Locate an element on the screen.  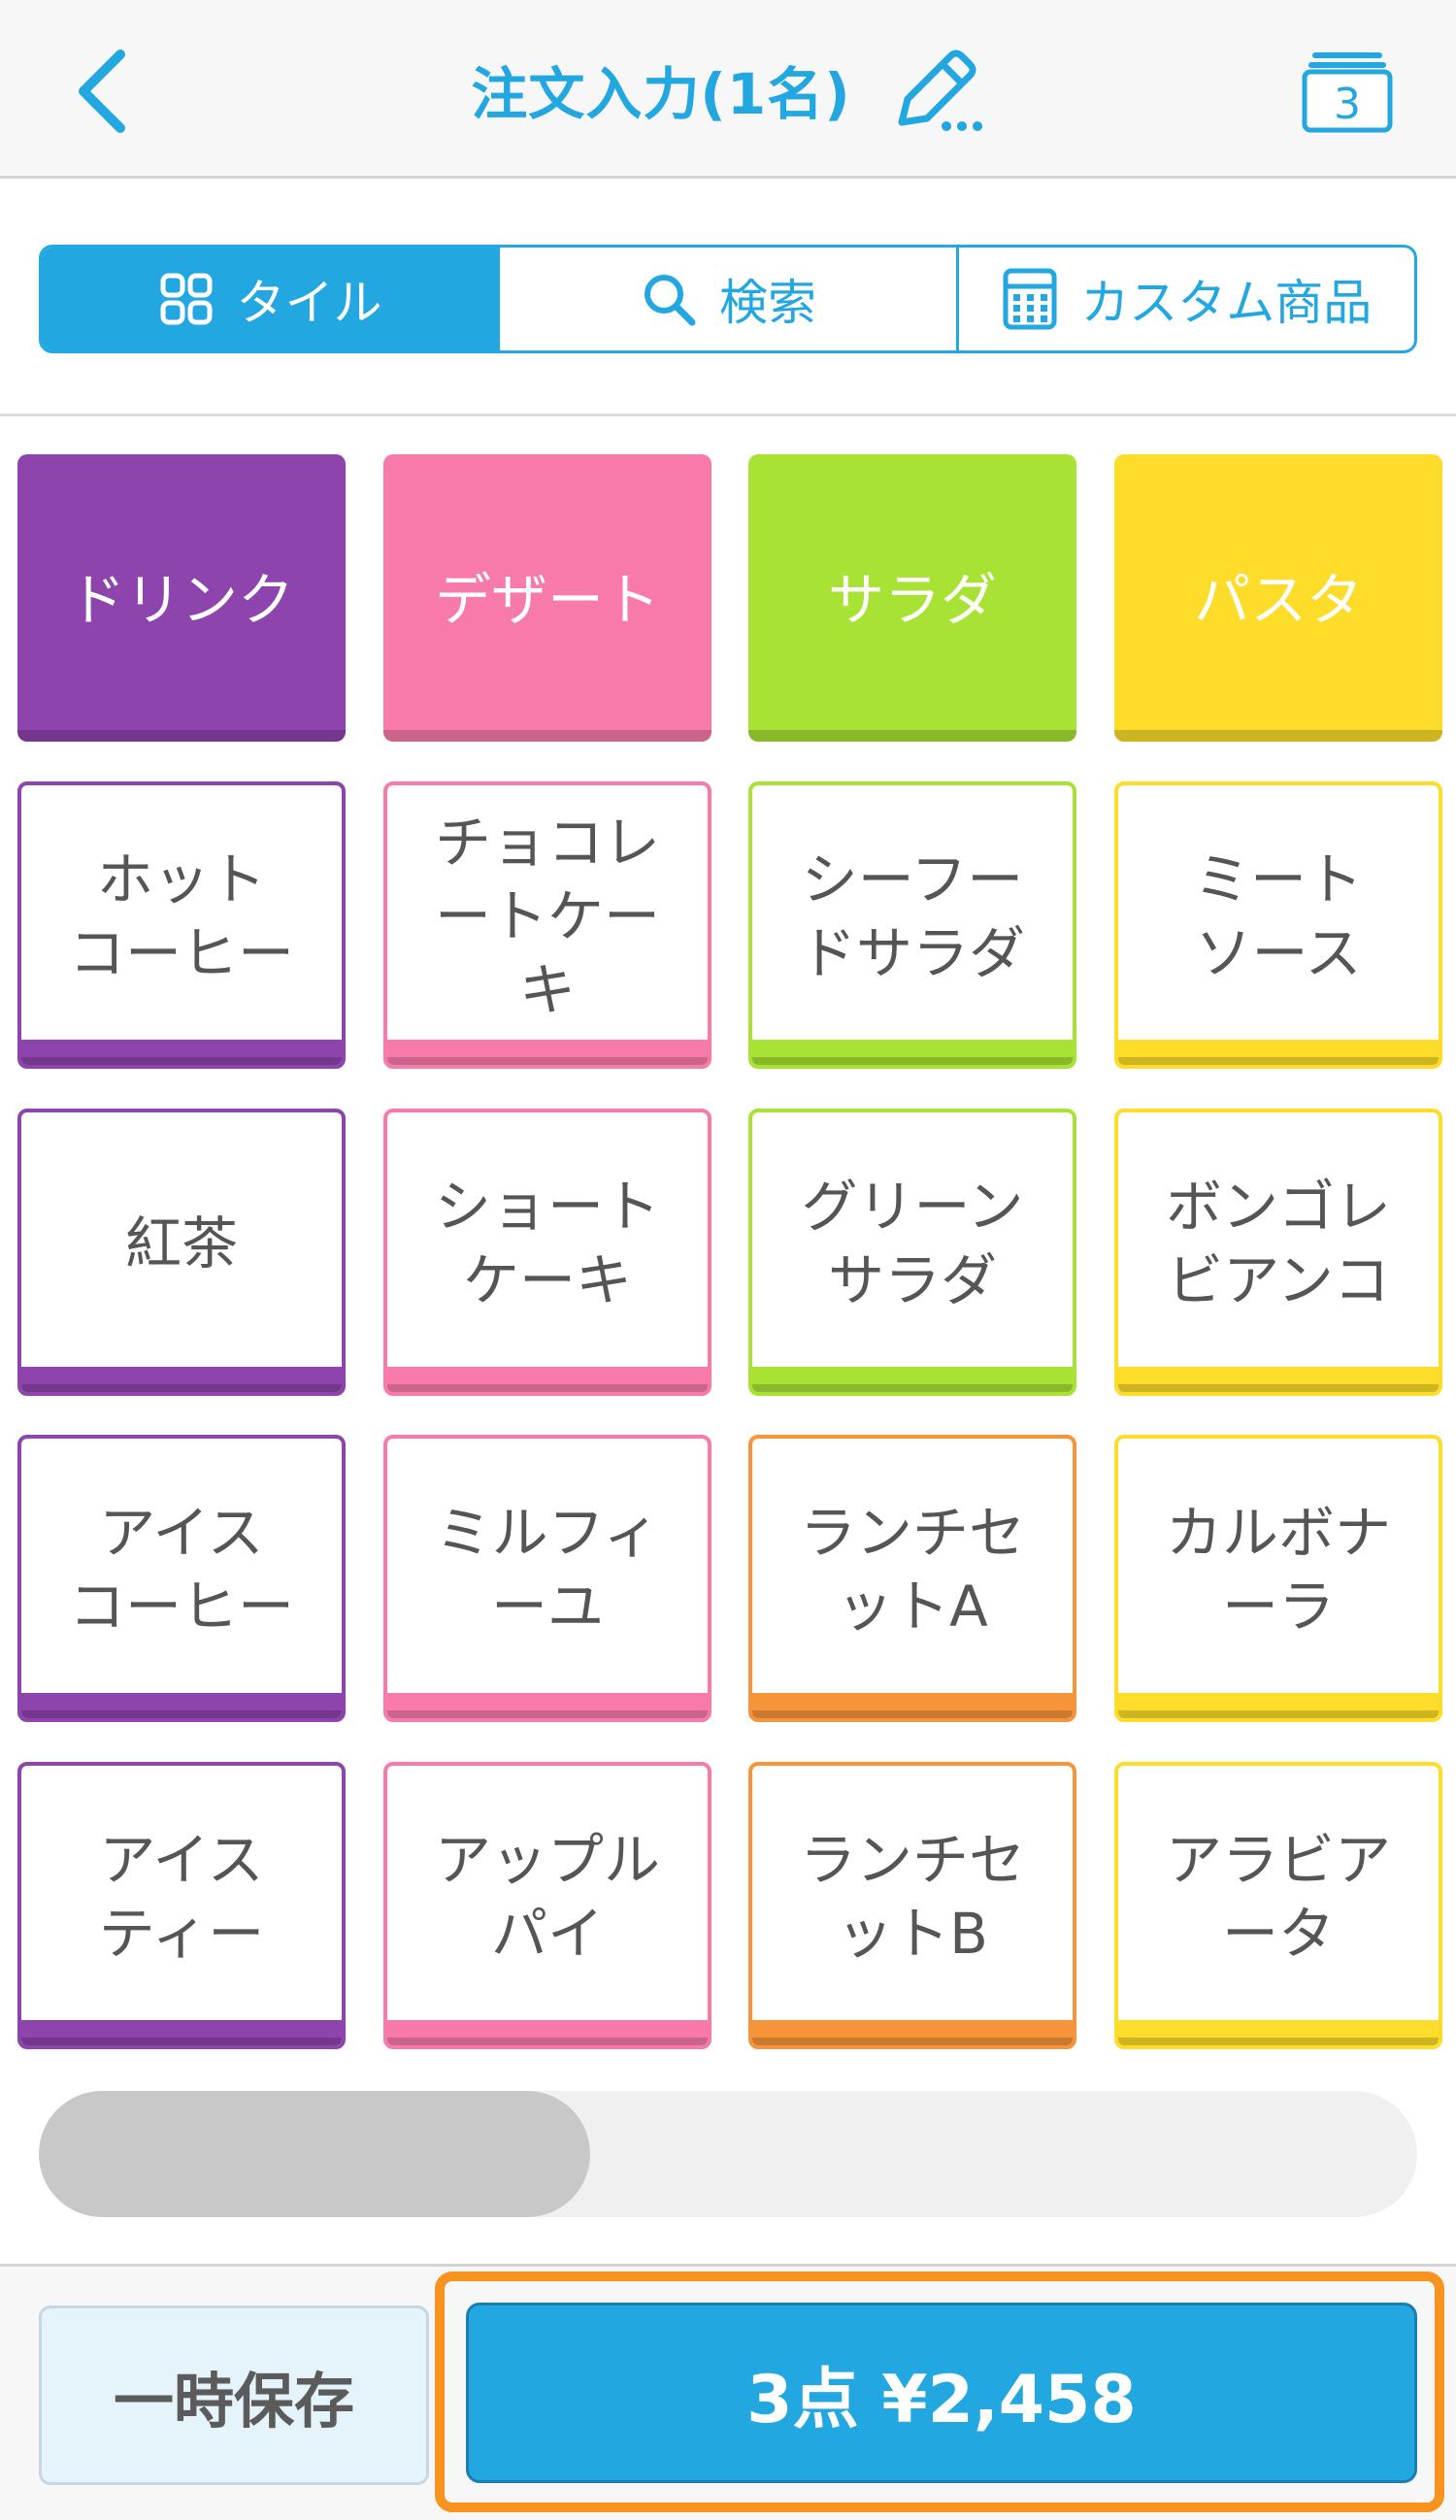
tab-custom-product: カスタム商品 is located at coordinates (1186, 299).